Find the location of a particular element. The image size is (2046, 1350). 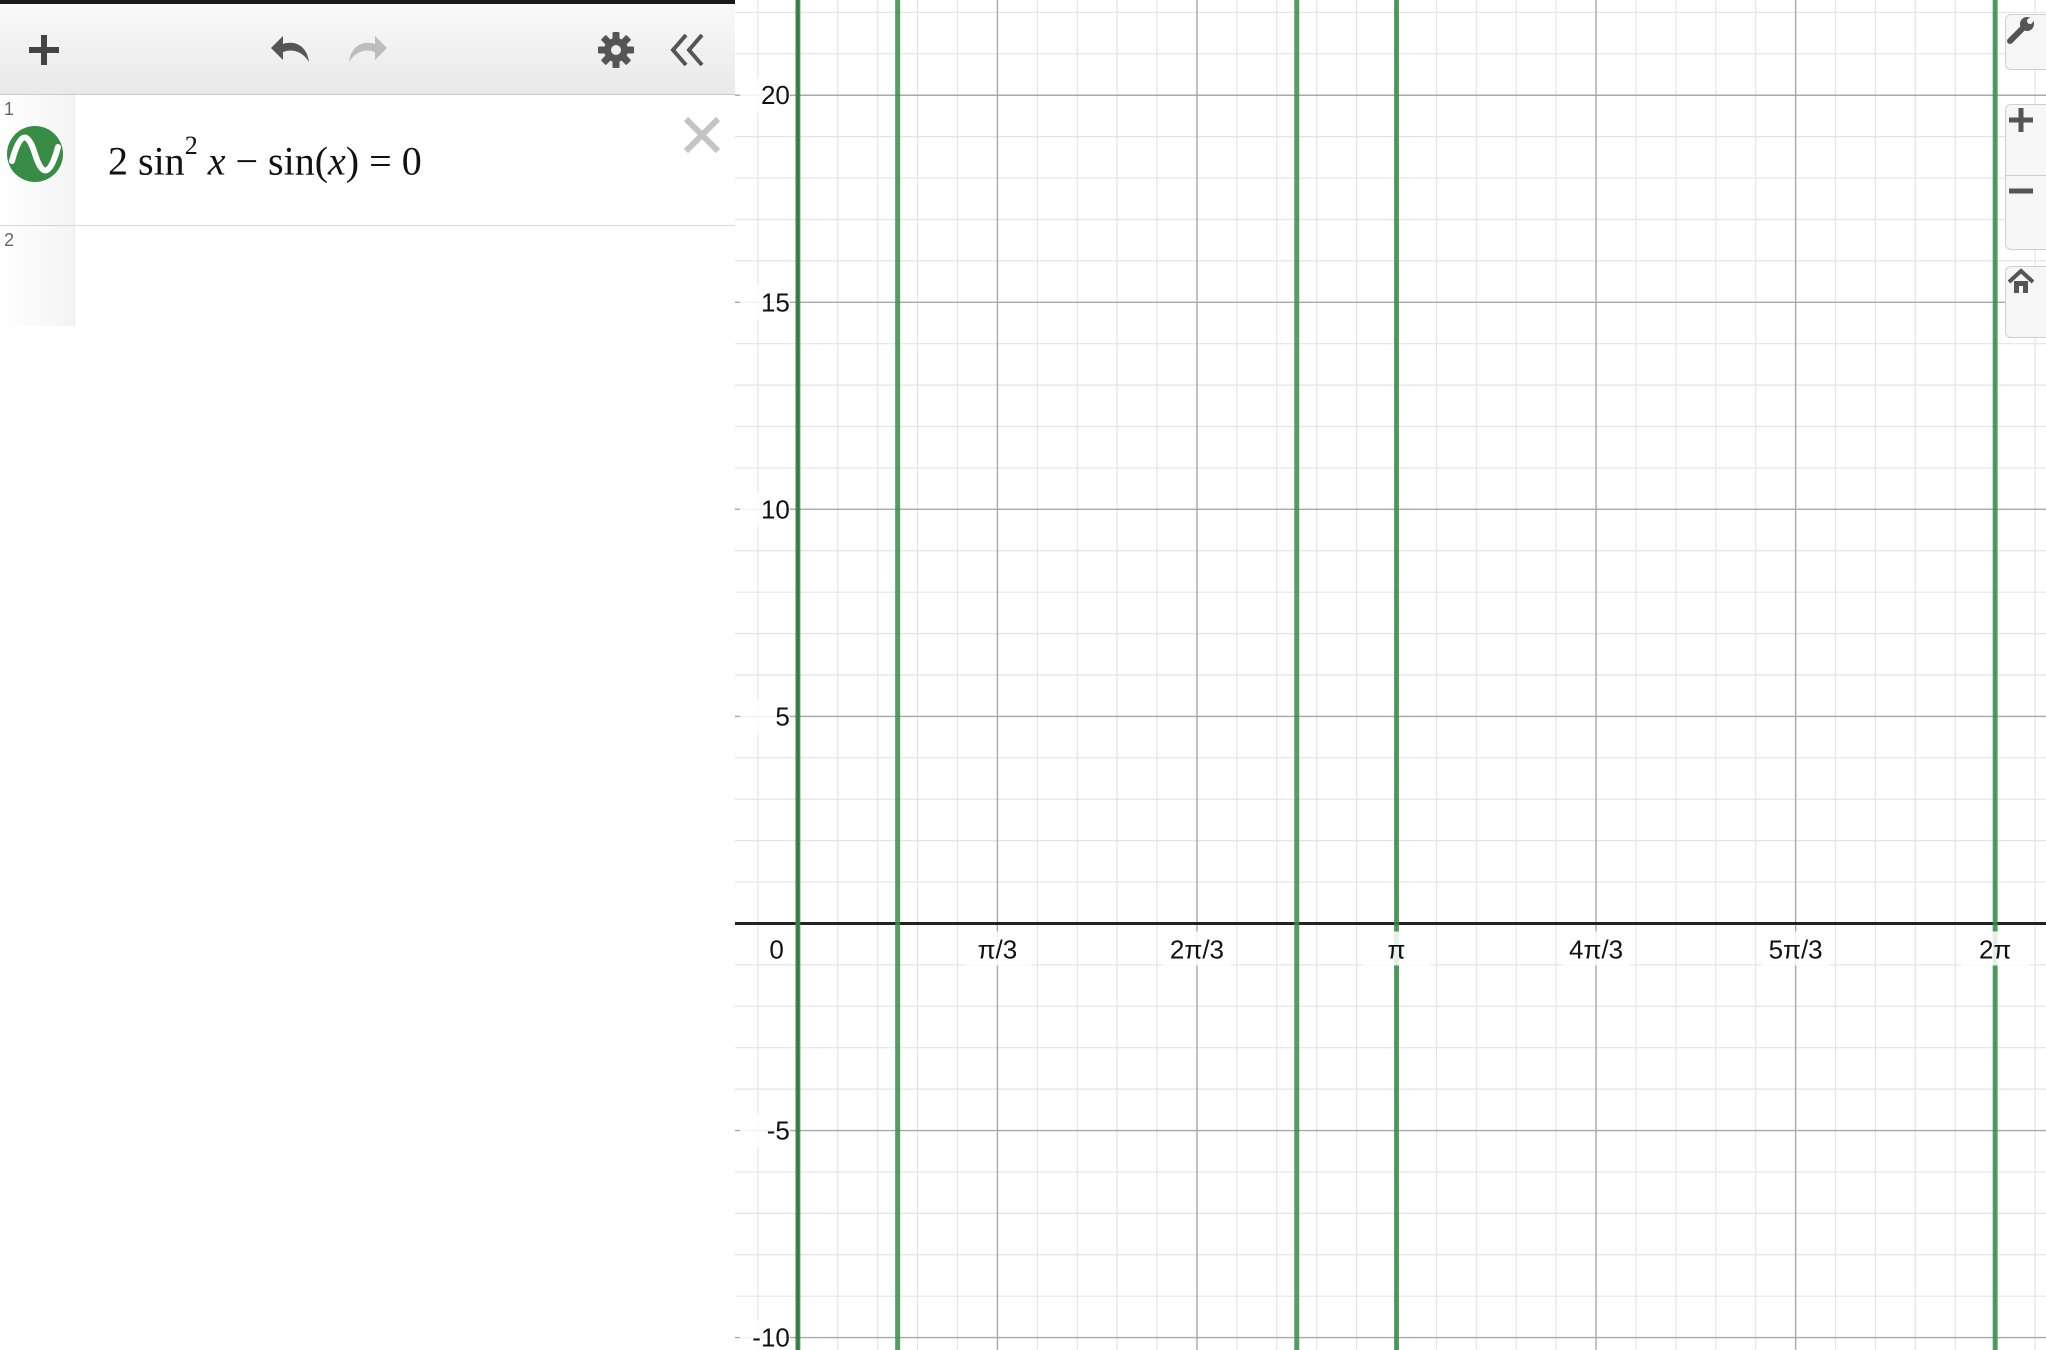

expression-row-empty: 2 is located at coordinates (367, 276).